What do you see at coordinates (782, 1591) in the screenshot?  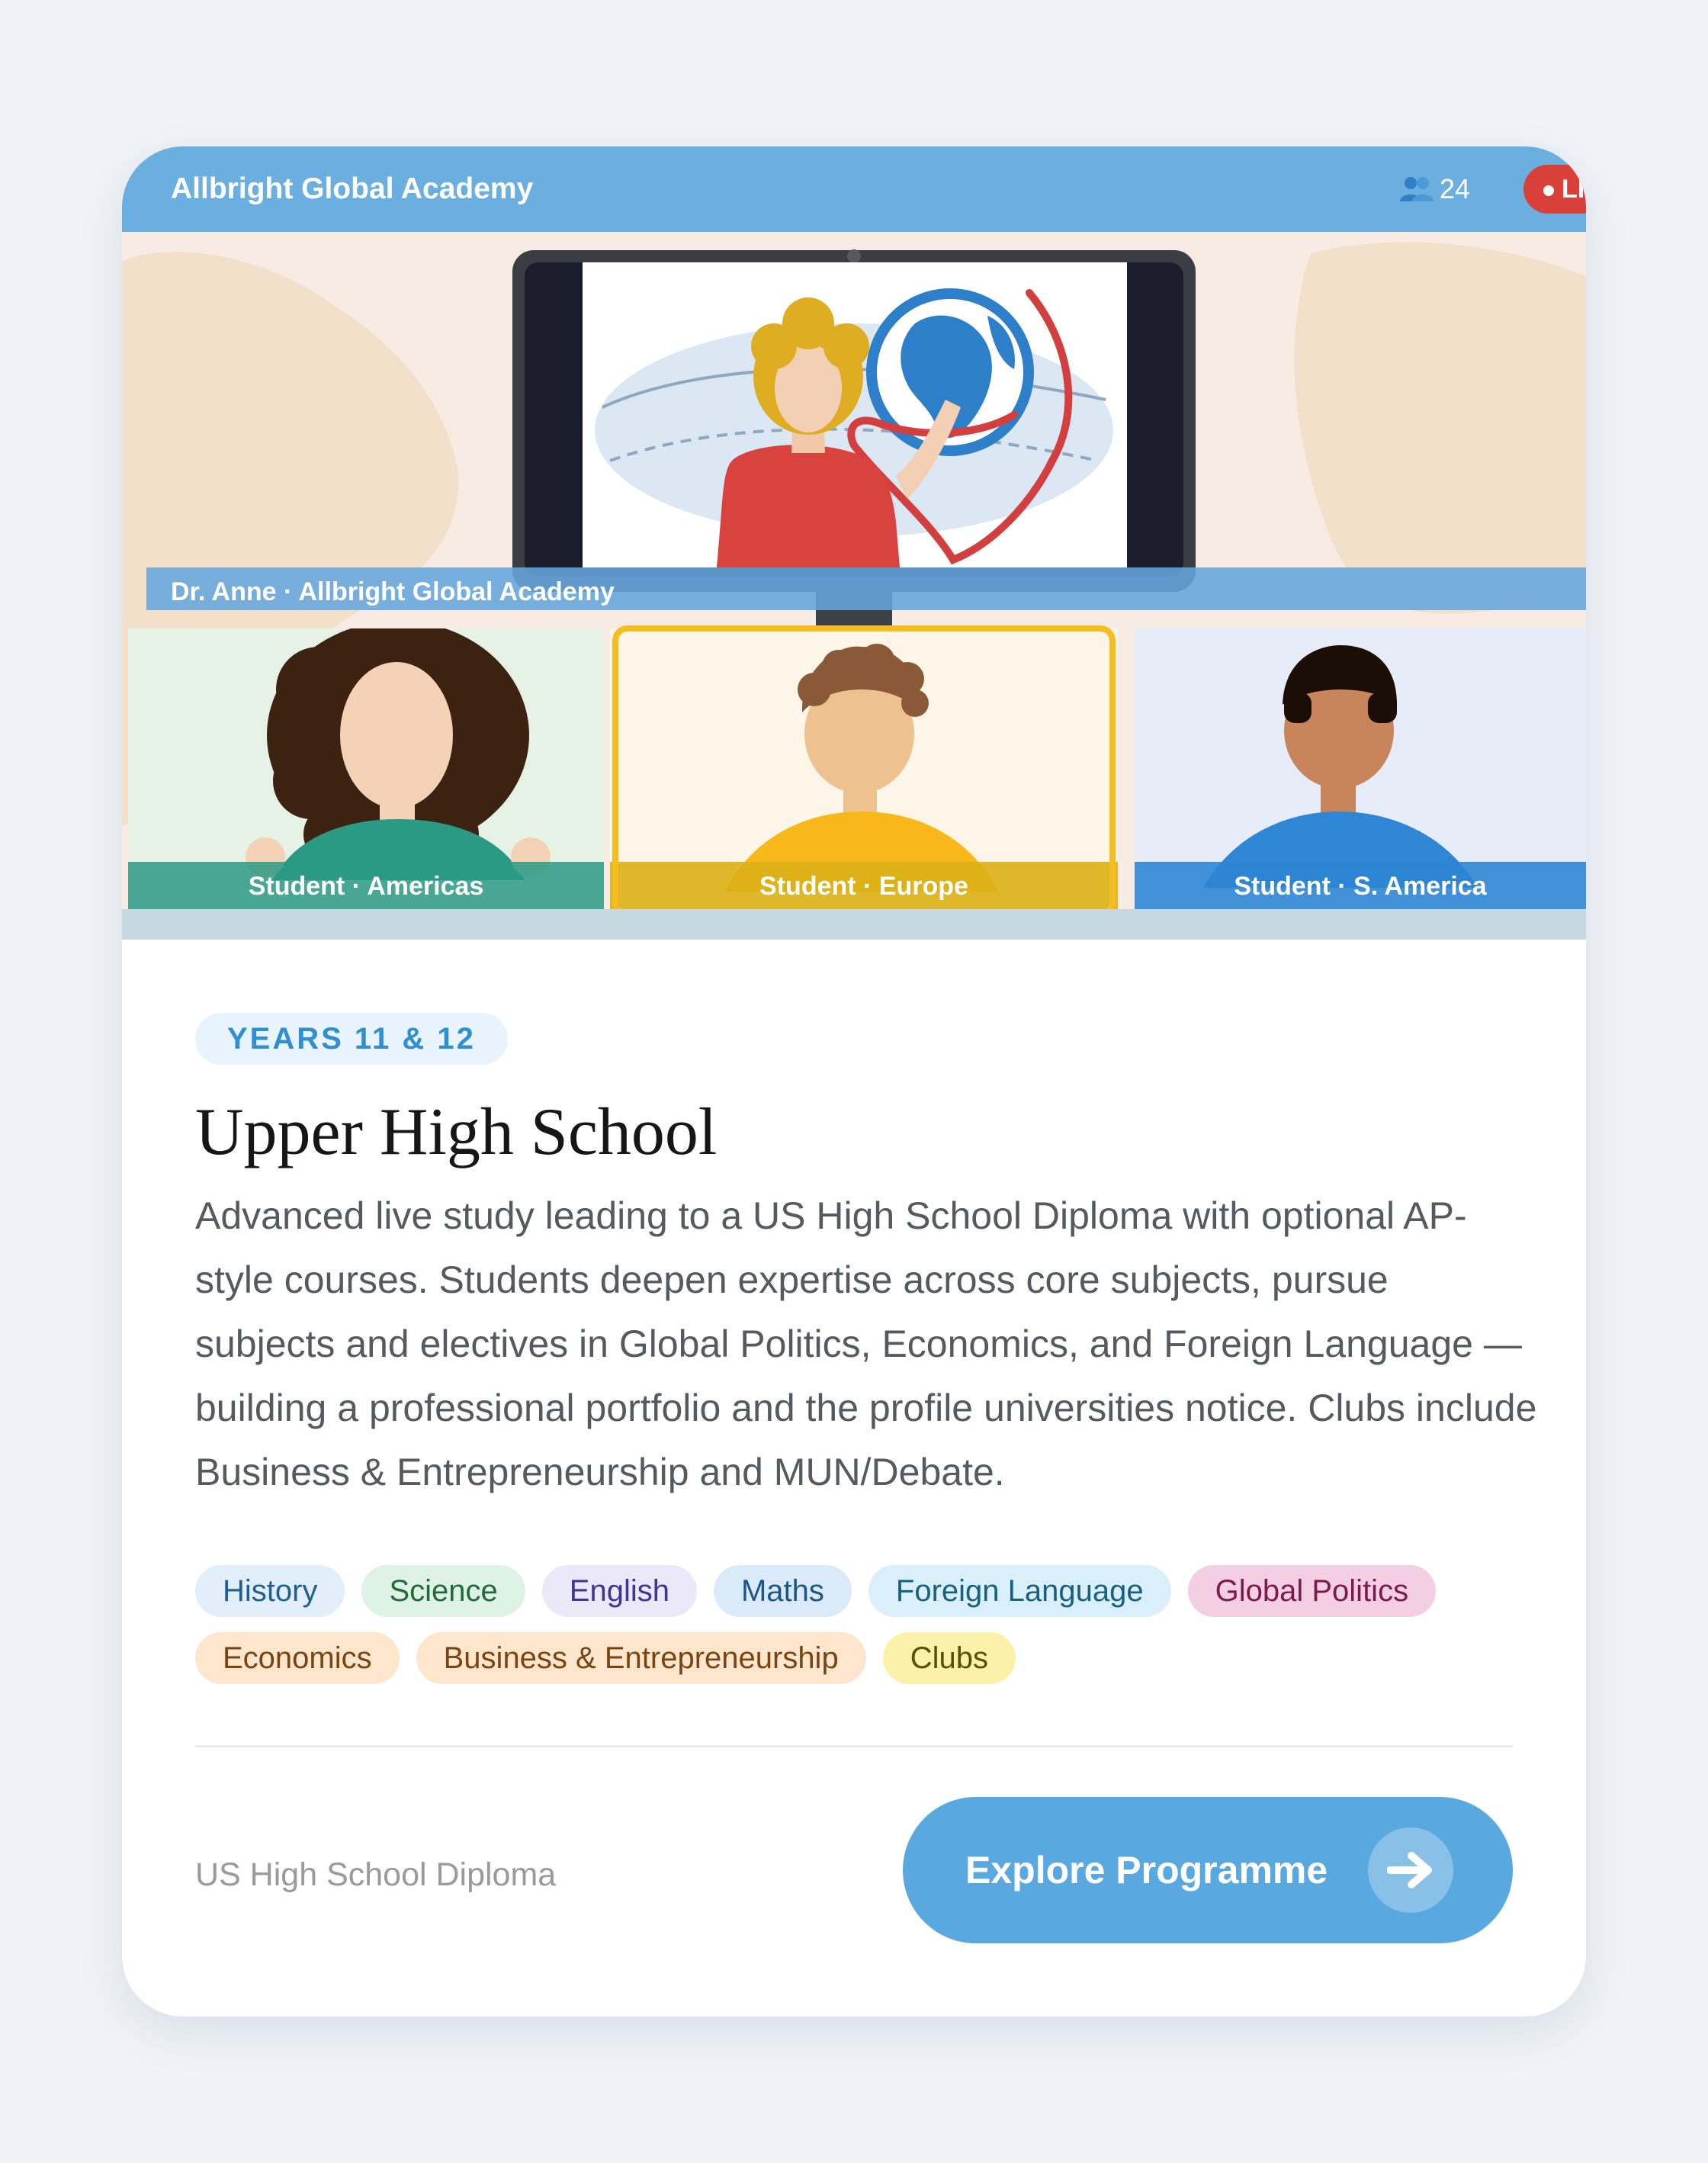 I see `tag-maths: Maths` at bounding box center [782, 1591].